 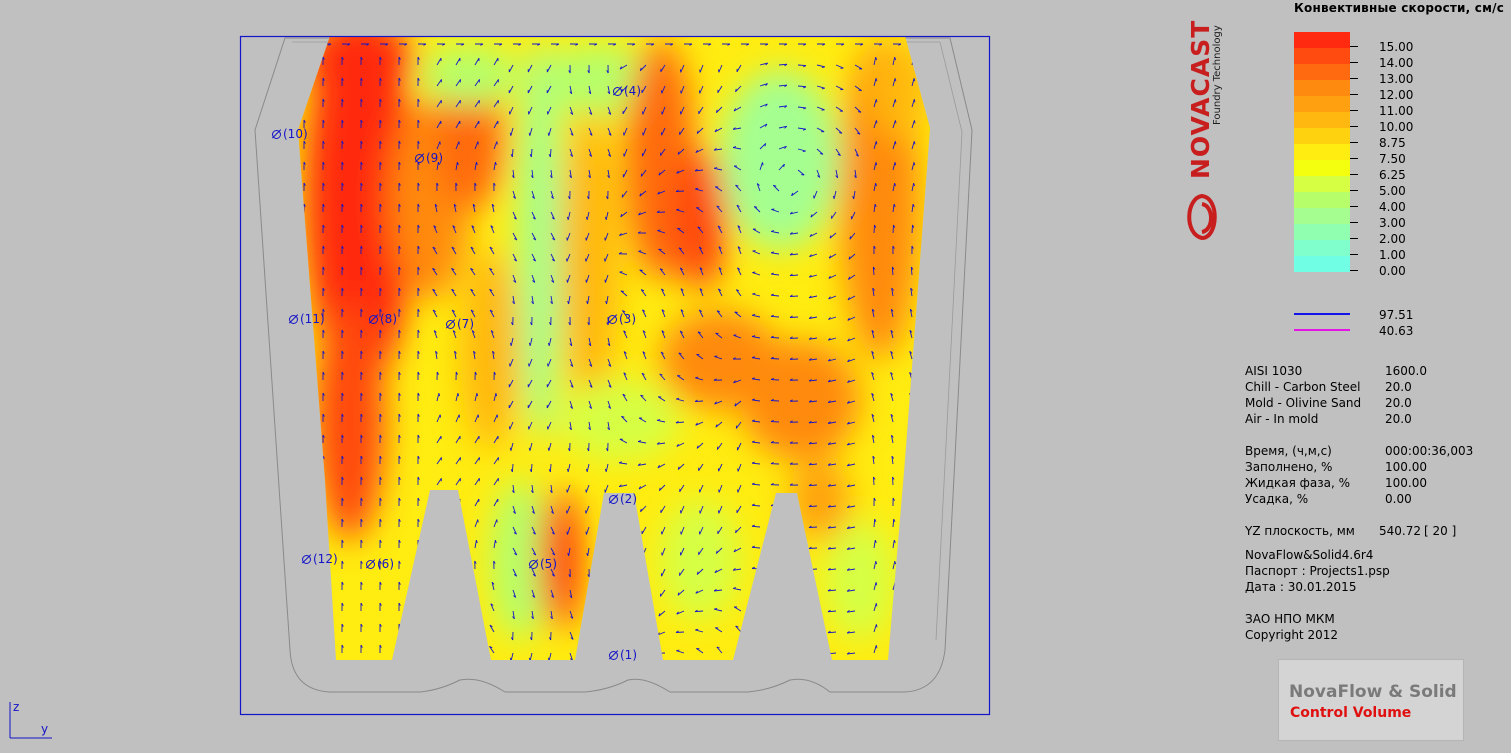 What do you see at coordinates (1300, 587) in the screenshot?
I see `project-date: Дата : 30.01.2015` at bounding box center [1300, 587].